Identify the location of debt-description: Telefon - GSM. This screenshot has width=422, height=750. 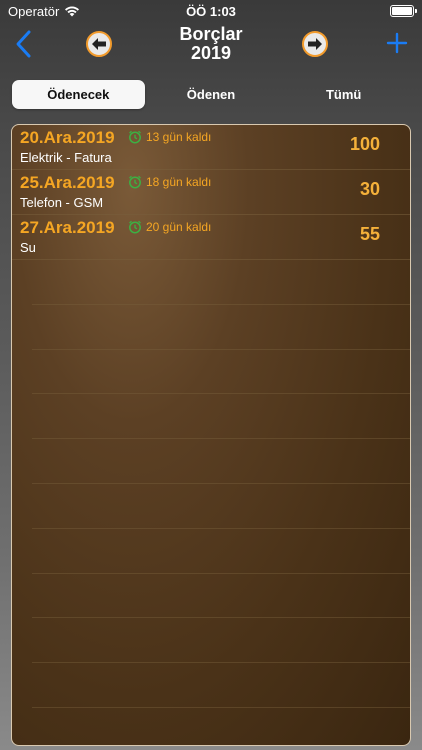
(62, 202).